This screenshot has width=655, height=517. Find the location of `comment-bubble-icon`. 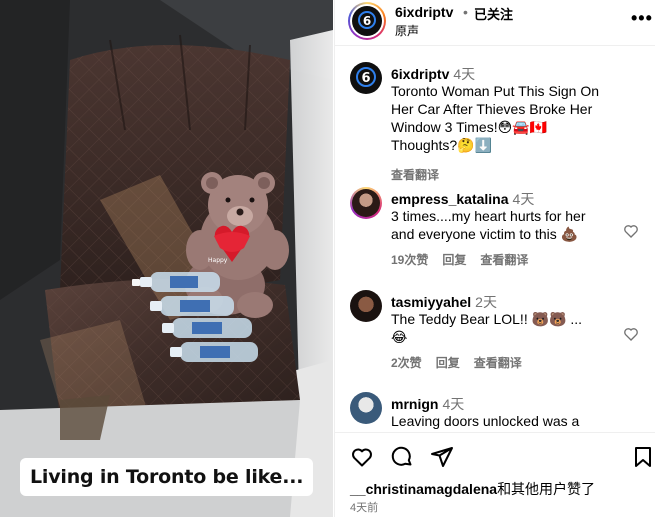

comment-bubble-icon is located at coordinates (402, 457).